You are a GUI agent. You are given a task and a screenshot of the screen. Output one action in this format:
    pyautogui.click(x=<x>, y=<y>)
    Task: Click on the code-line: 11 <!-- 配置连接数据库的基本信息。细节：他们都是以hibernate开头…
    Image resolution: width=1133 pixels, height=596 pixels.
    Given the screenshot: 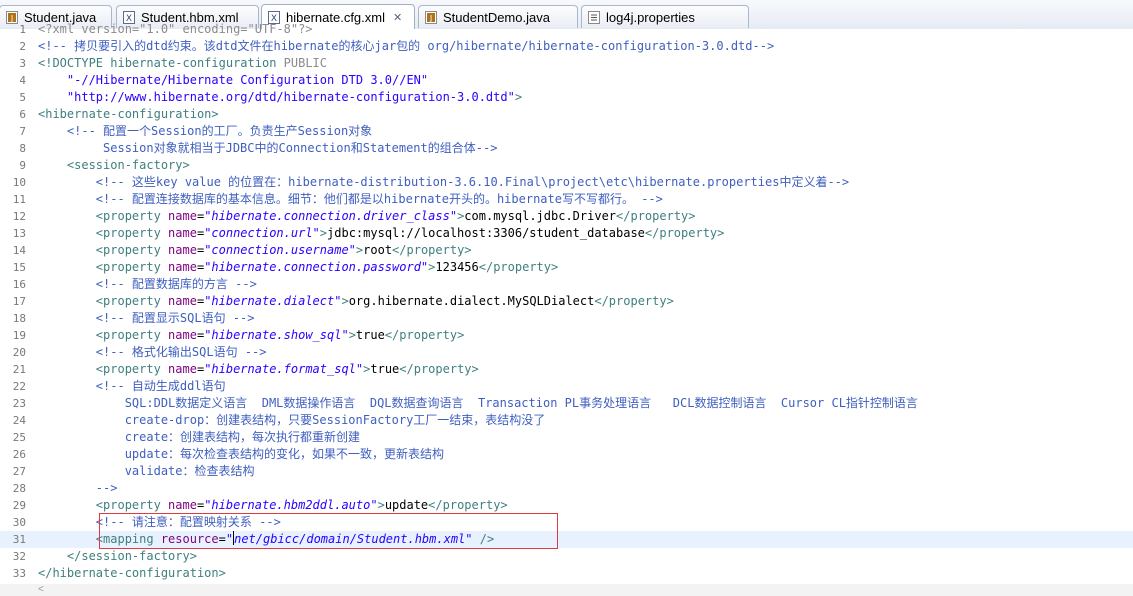 What is the action you would take?
    pyautogui.click(x=566, y=199)
    